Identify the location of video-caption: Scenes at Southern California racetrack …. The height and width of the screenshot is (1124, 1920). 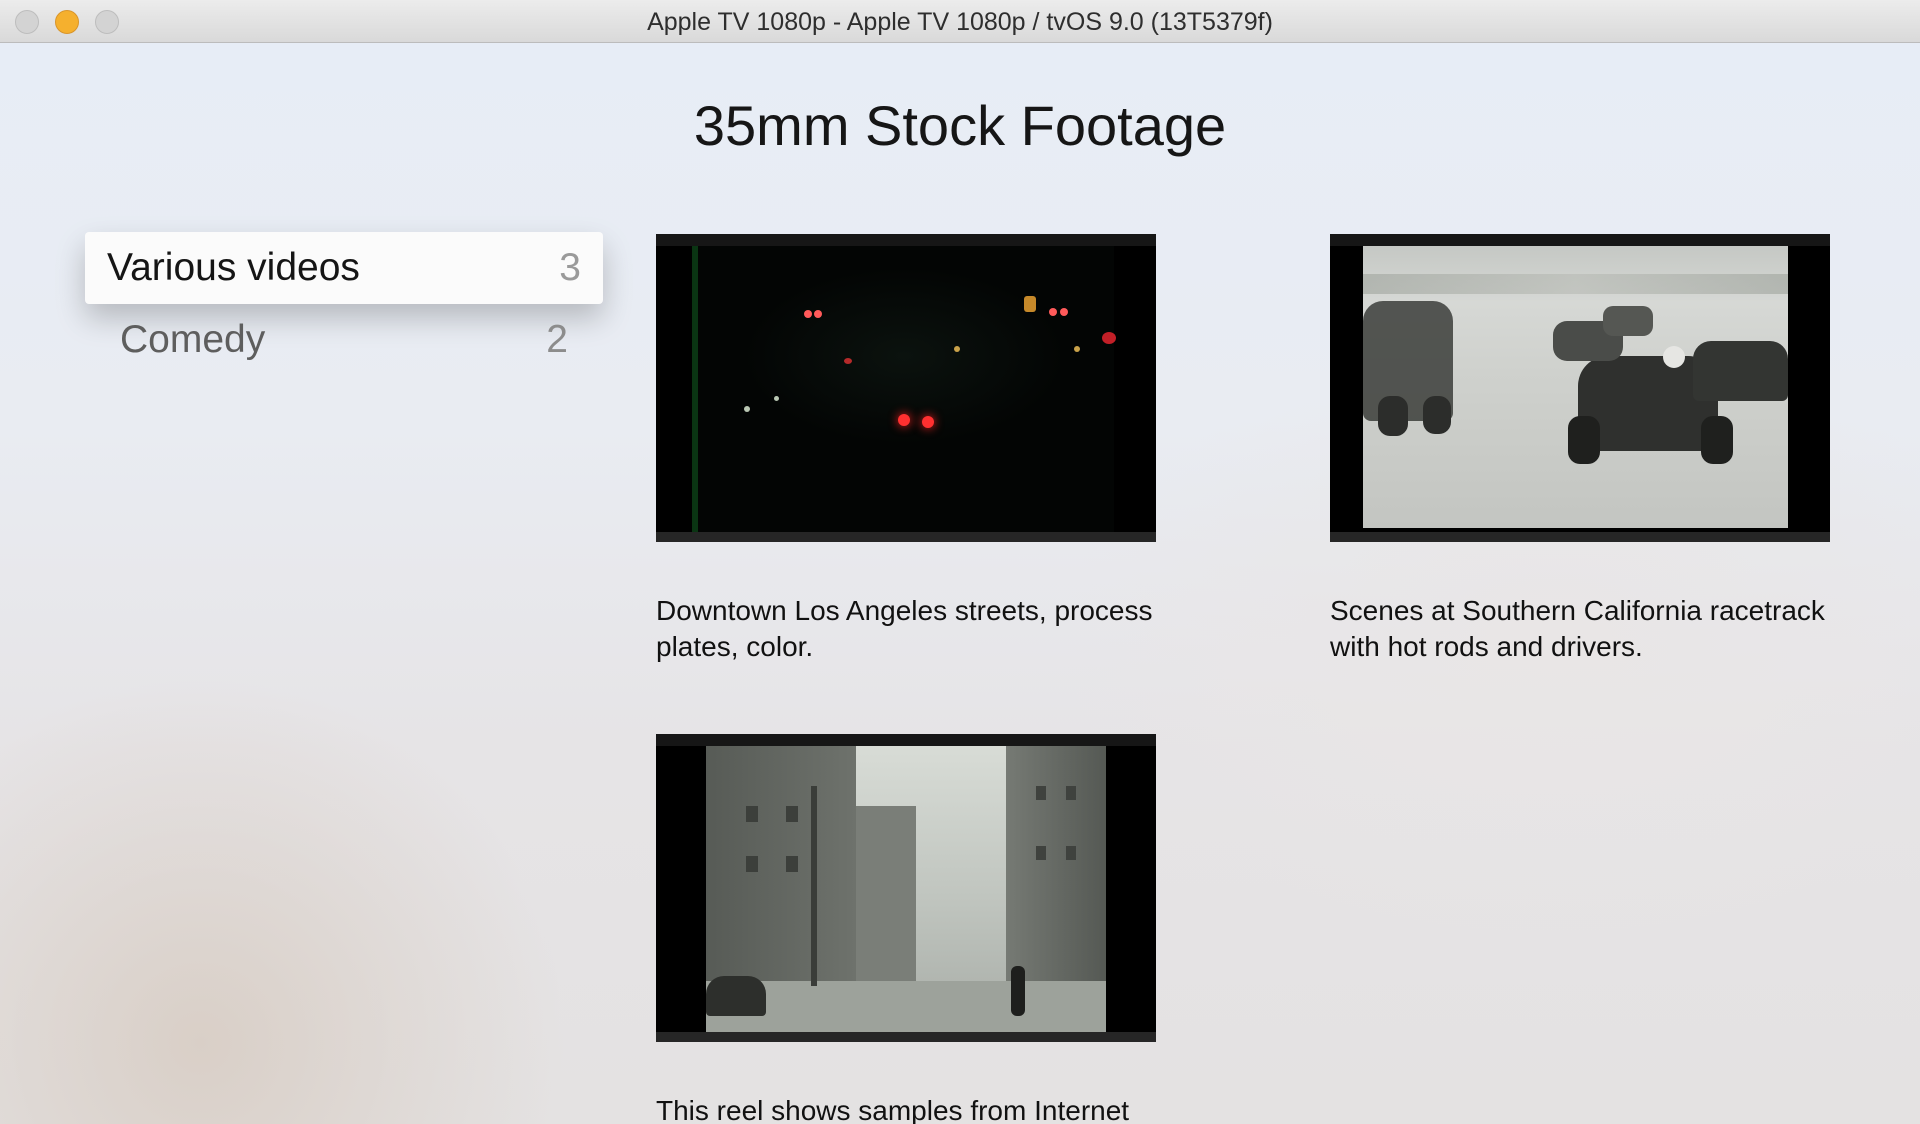
(1577, 628).